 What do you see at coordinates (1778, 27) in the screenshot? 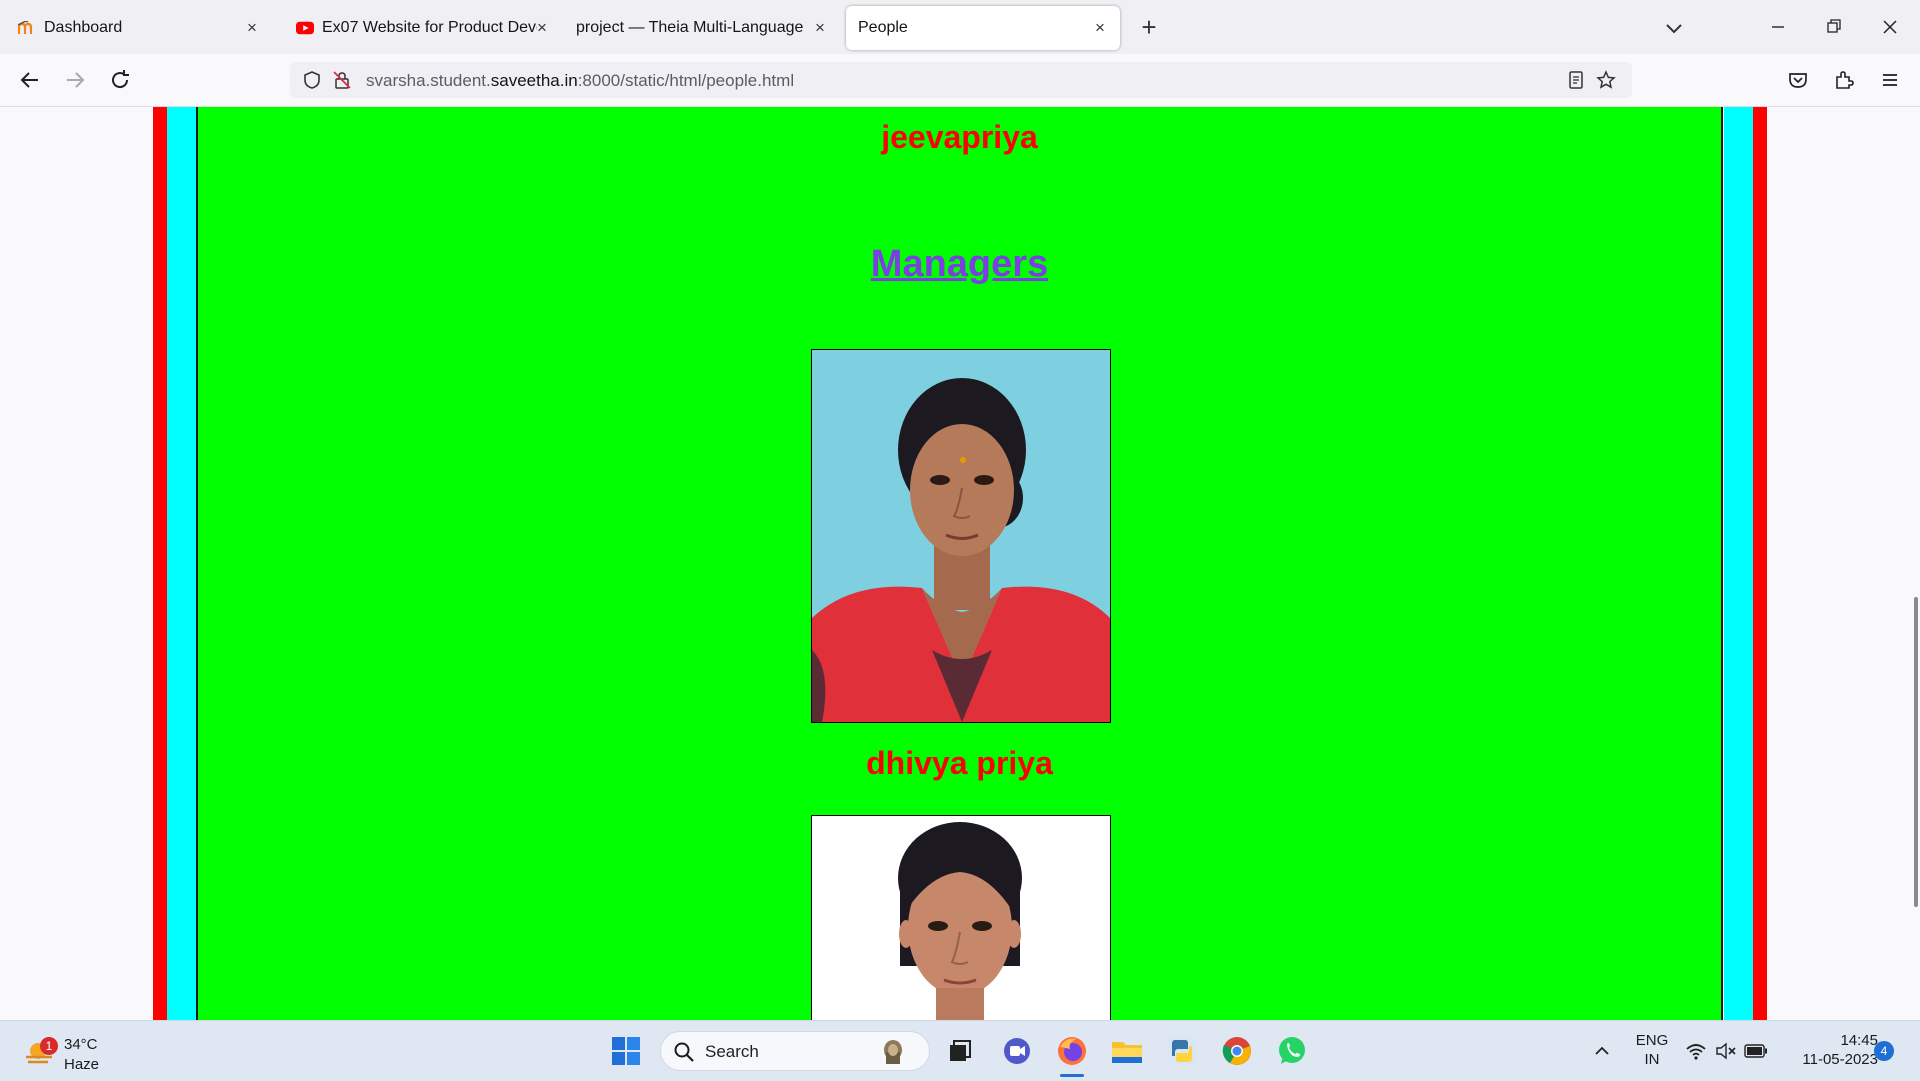
I see `minimize-icon` at bounding box center [1778, 27].